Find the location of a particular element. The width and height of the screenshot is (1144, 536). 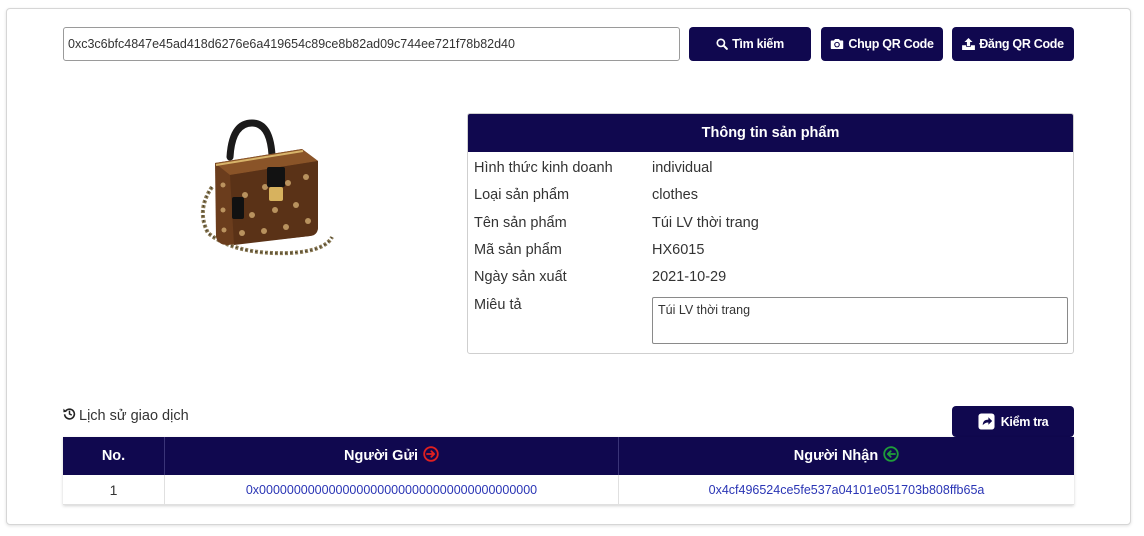

capture-qr-button: Chụp QR Code is located at coordinates (882, 44).